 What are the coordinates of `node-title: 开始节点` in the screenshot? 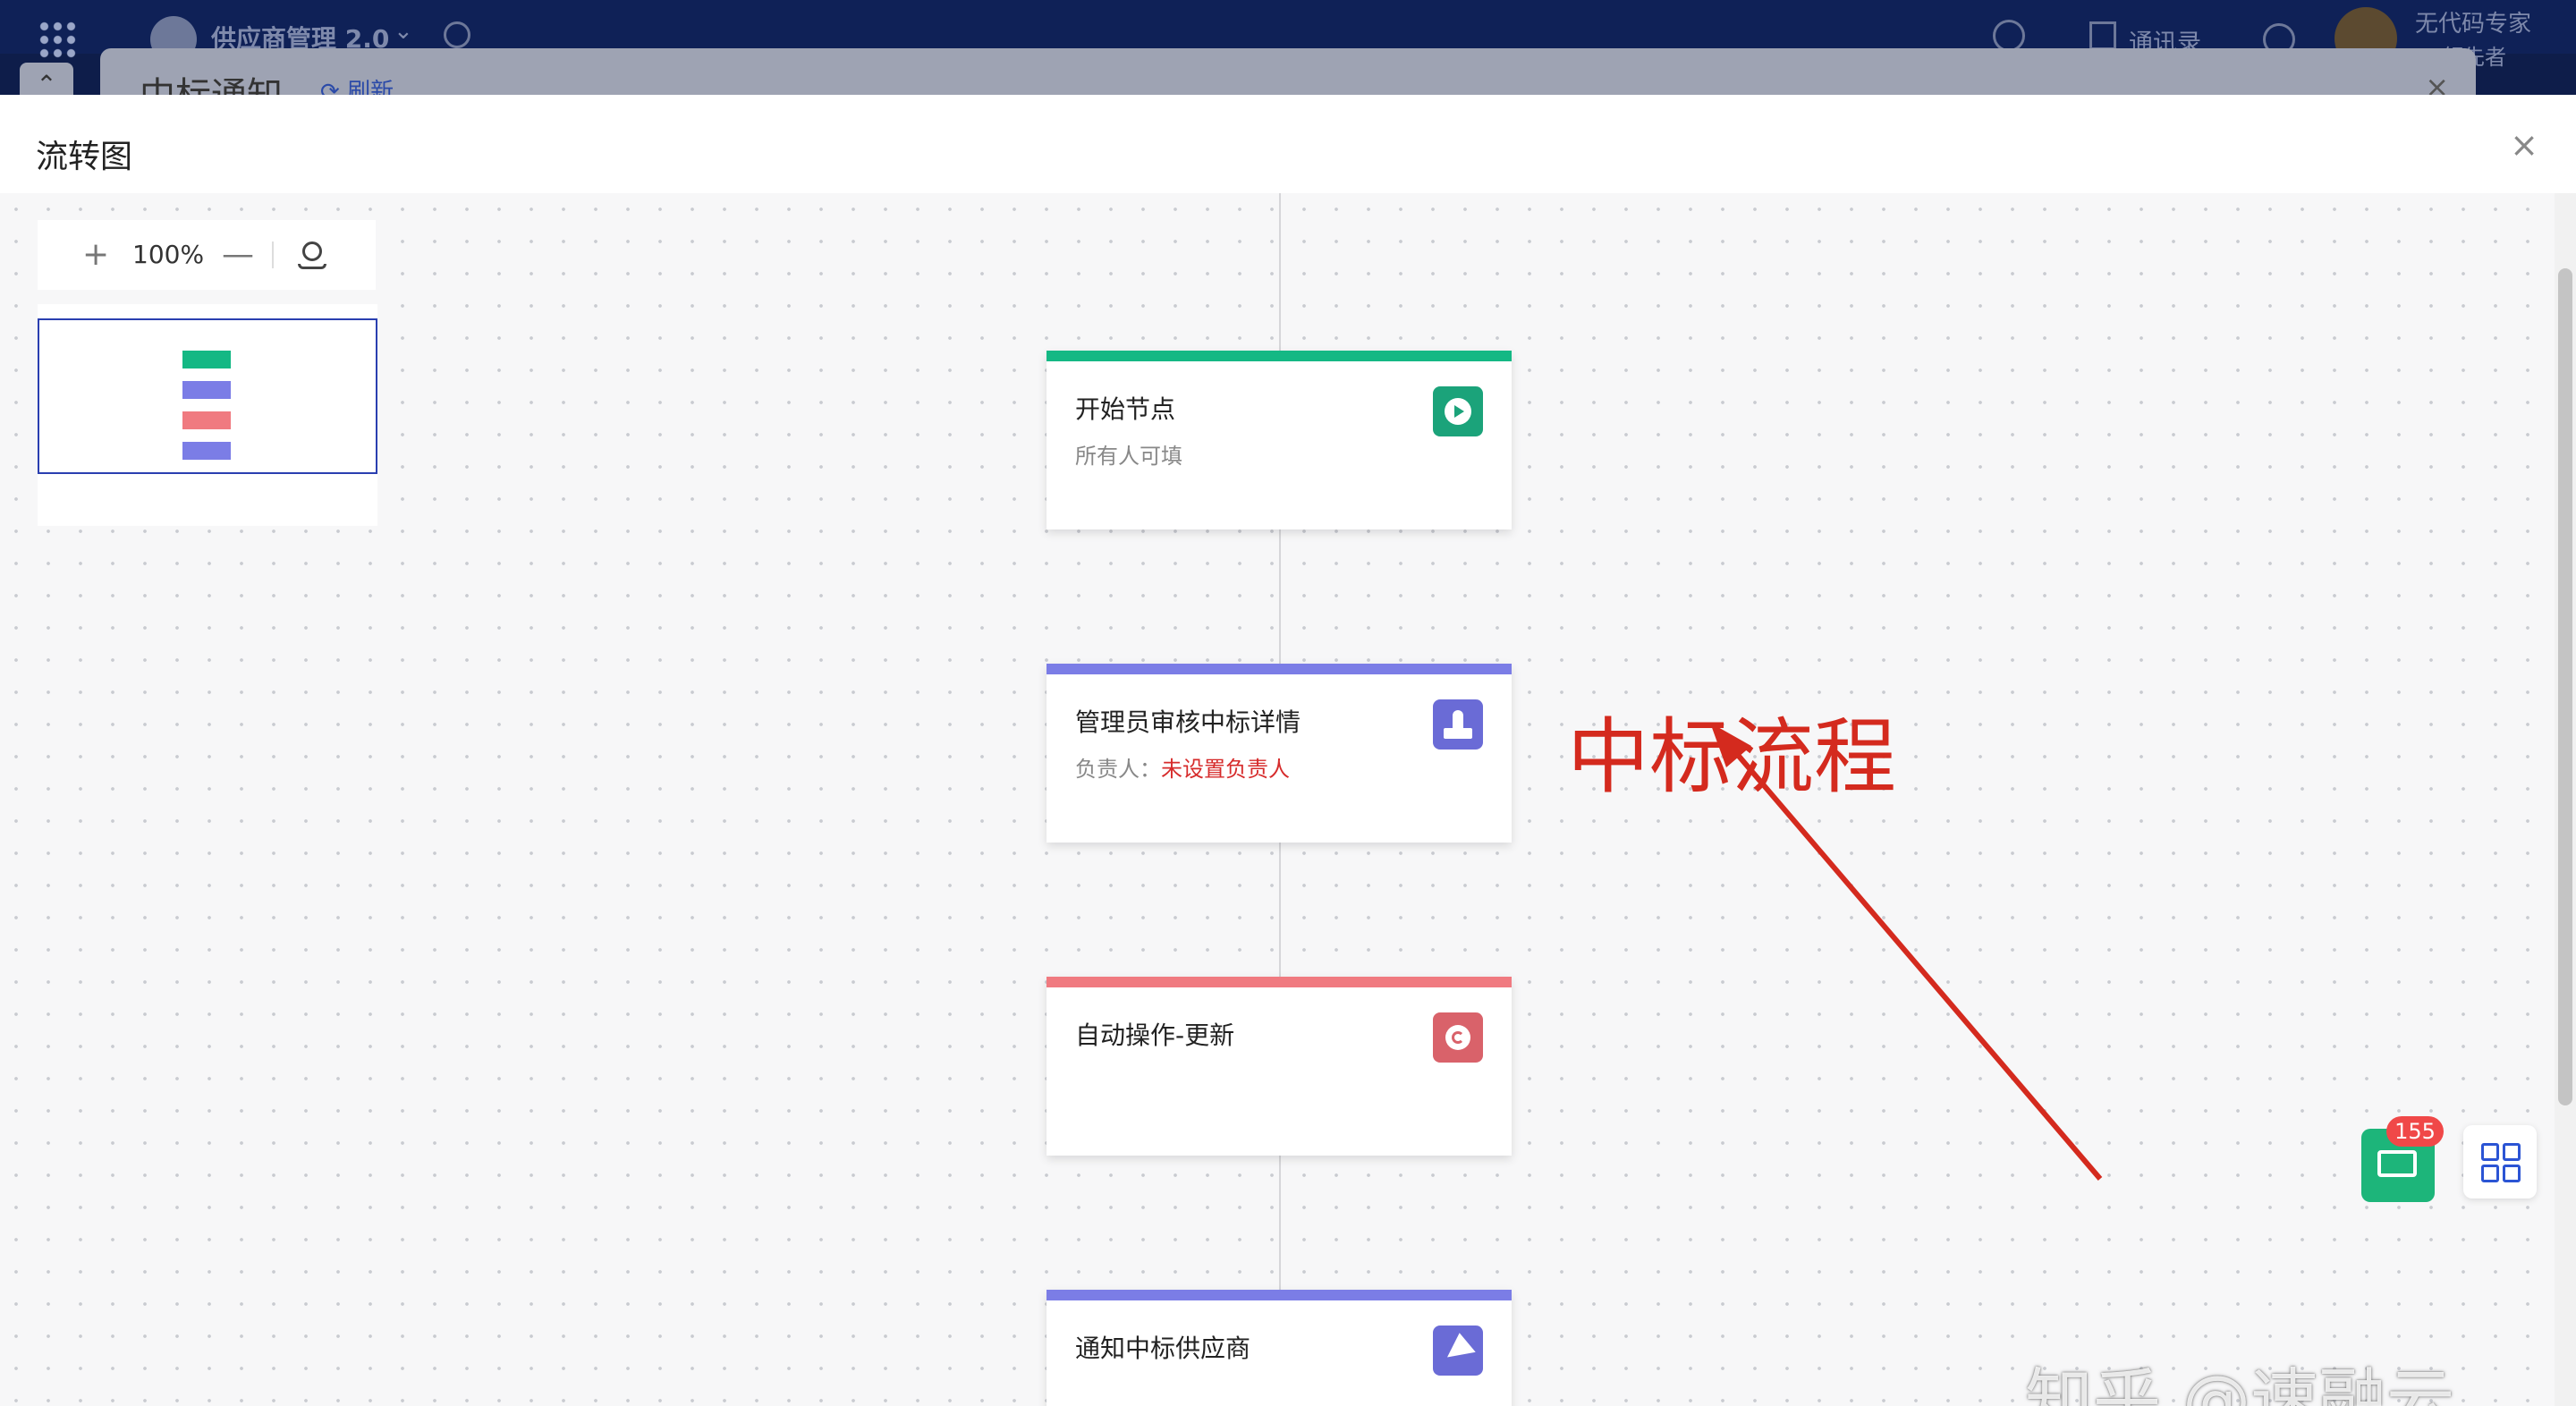 It's located at (1125, 408).